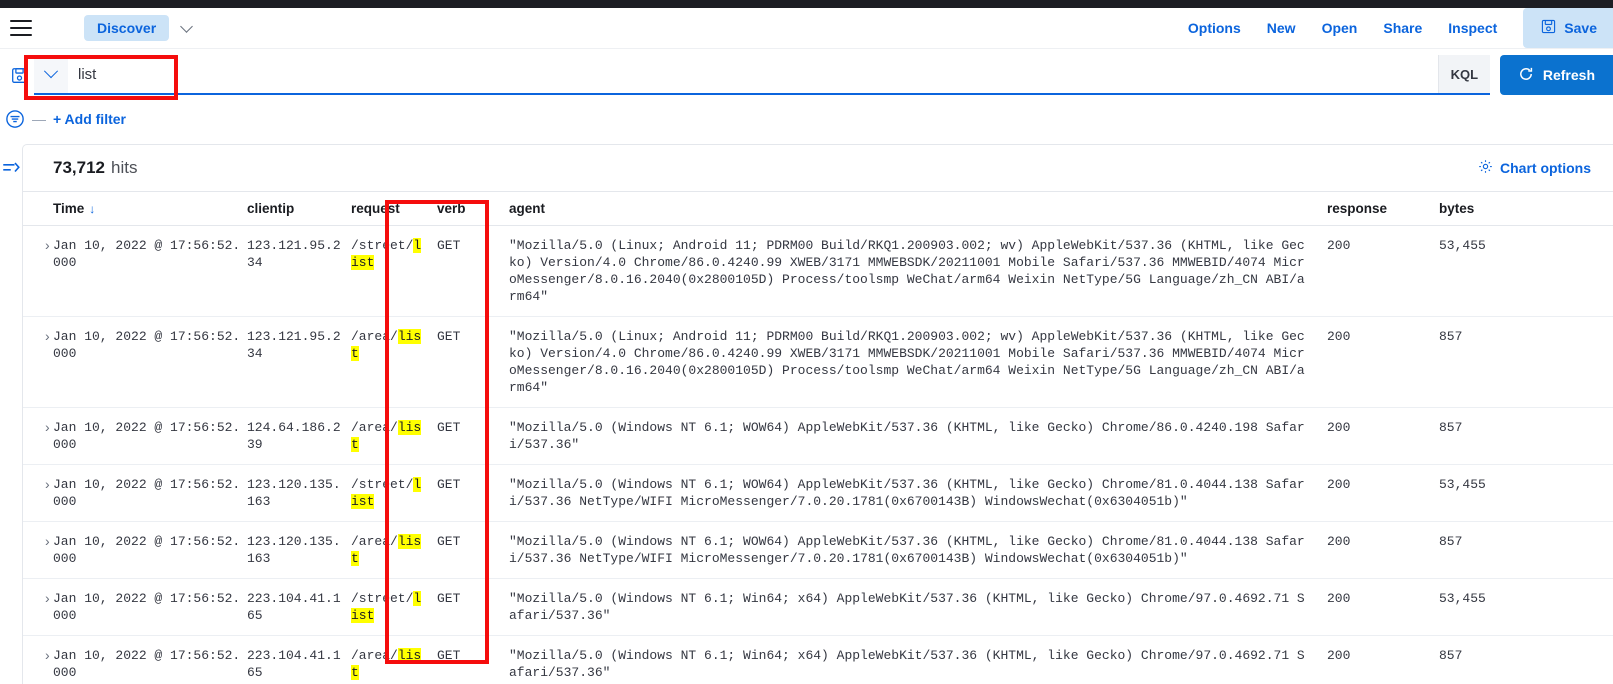 The image size is (1613, 684). I want to click on column-header-response: response, so click(1383, 209).